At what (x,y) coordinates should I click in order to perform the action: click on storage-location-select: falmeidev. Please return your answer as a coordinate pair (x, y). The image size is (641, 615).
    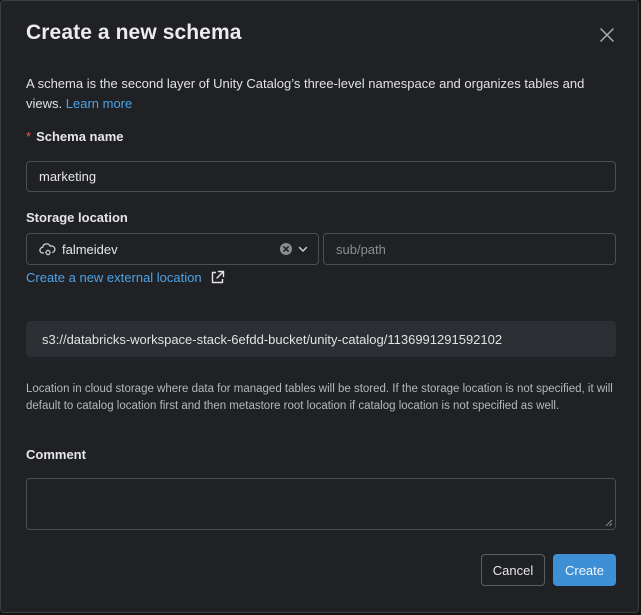
    Looking at the image, I should click on (172, 249).